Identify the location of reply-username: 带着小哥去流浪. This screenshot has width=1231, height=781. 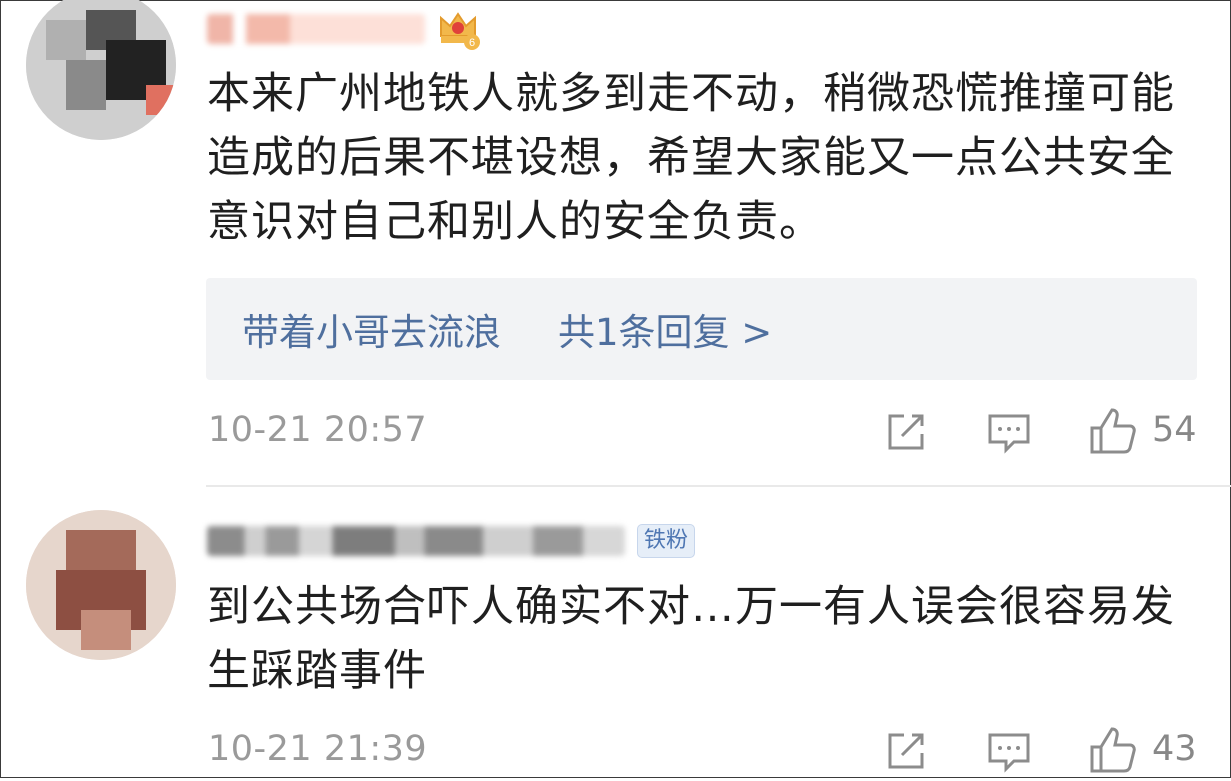
(371, 329).